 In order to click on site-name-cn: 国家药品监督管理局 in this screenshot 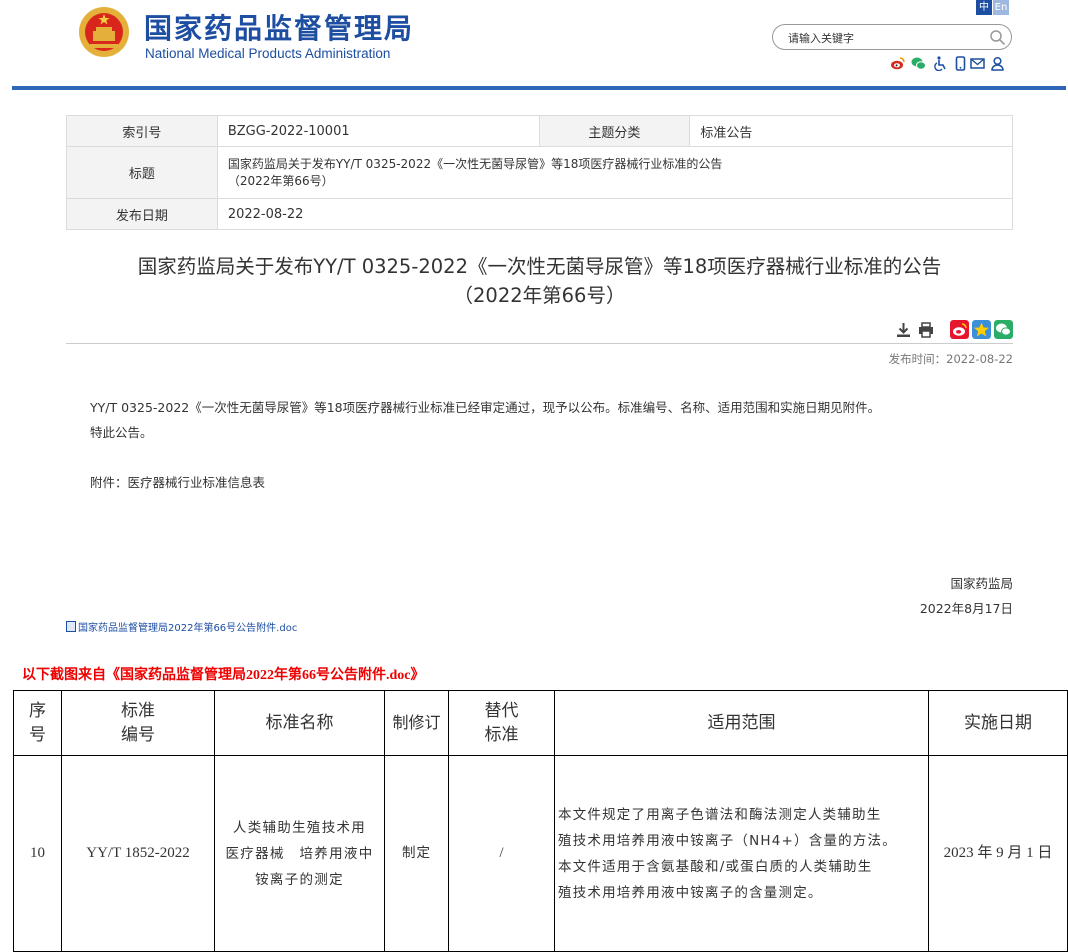, I will do `click(279, 27)`.